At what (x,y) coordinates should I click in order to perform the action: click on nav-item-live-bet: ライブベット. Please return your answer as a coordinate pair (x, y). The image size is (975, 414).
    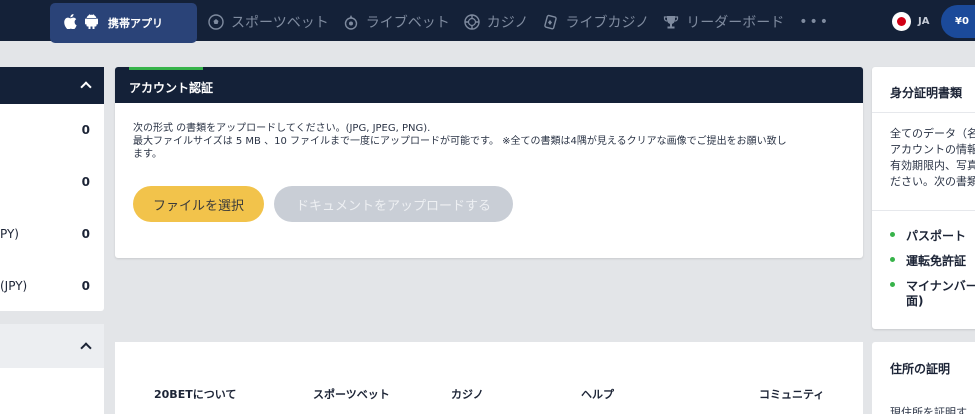
    Looking at the image, I should click on (396, 22).